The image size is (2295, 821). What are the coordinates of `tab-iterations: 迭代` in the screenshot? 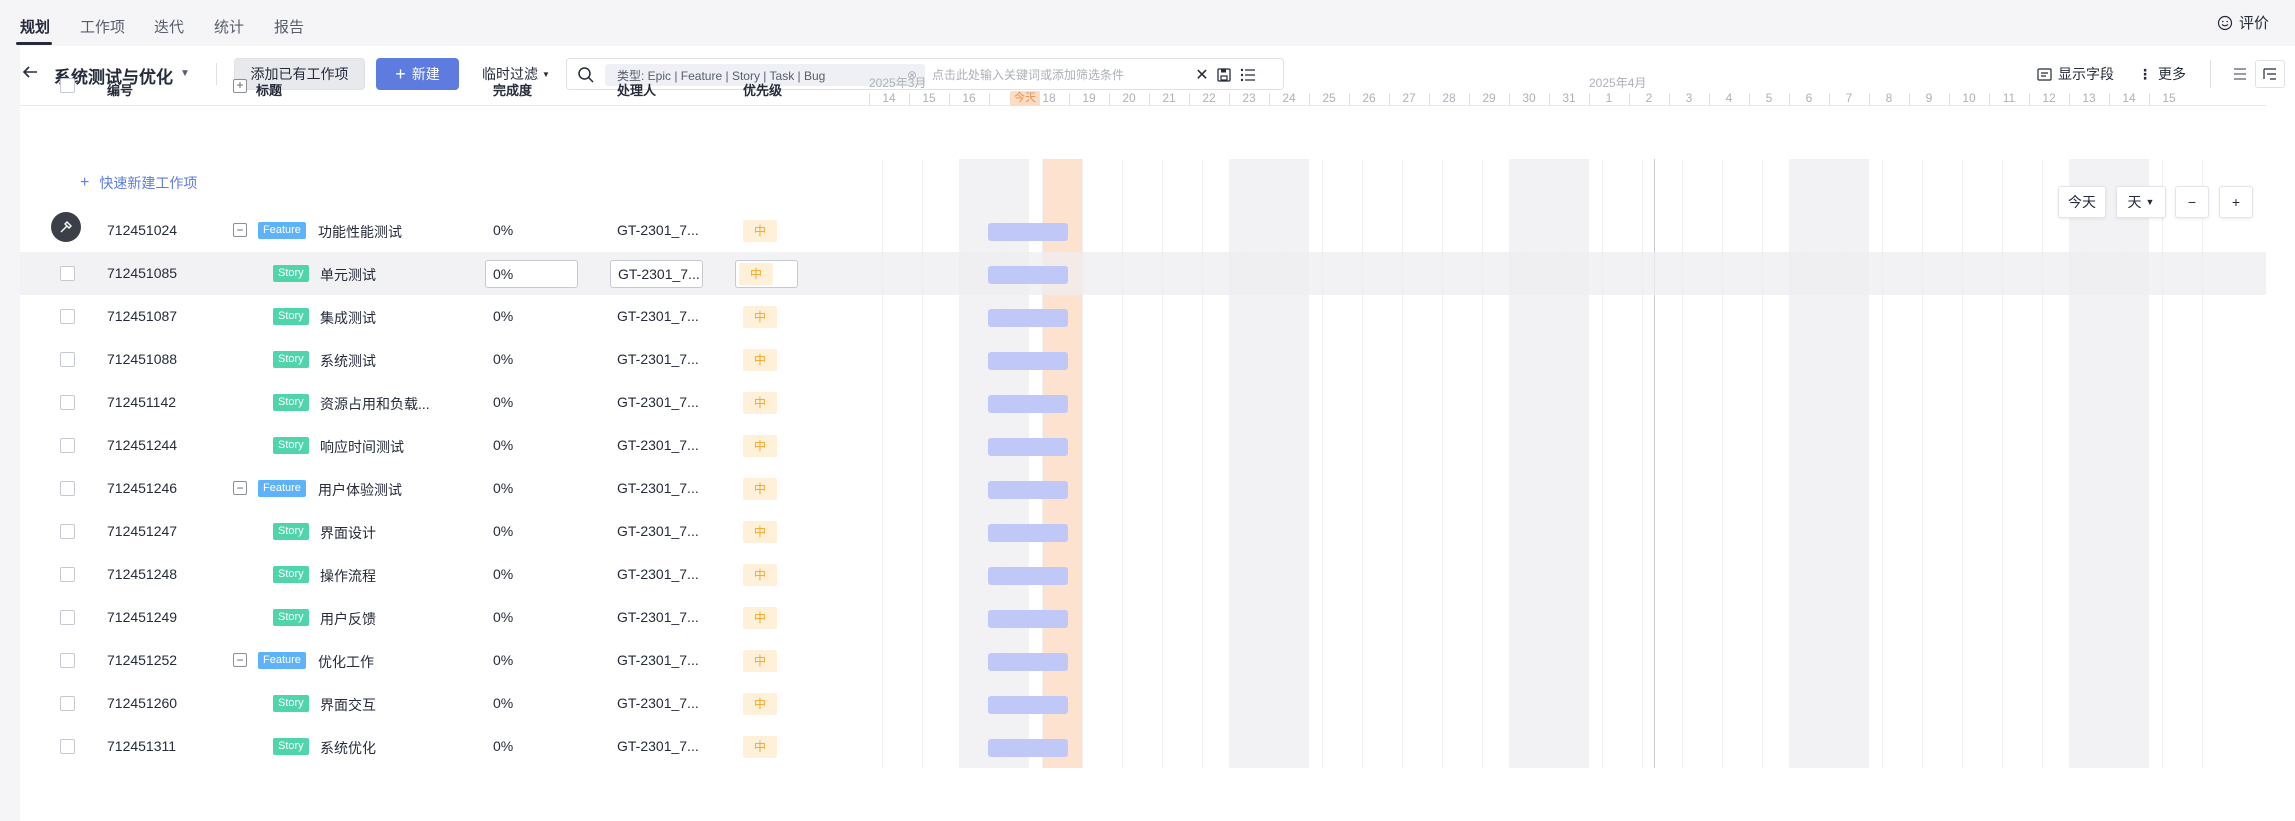 It's located at (169, 26).